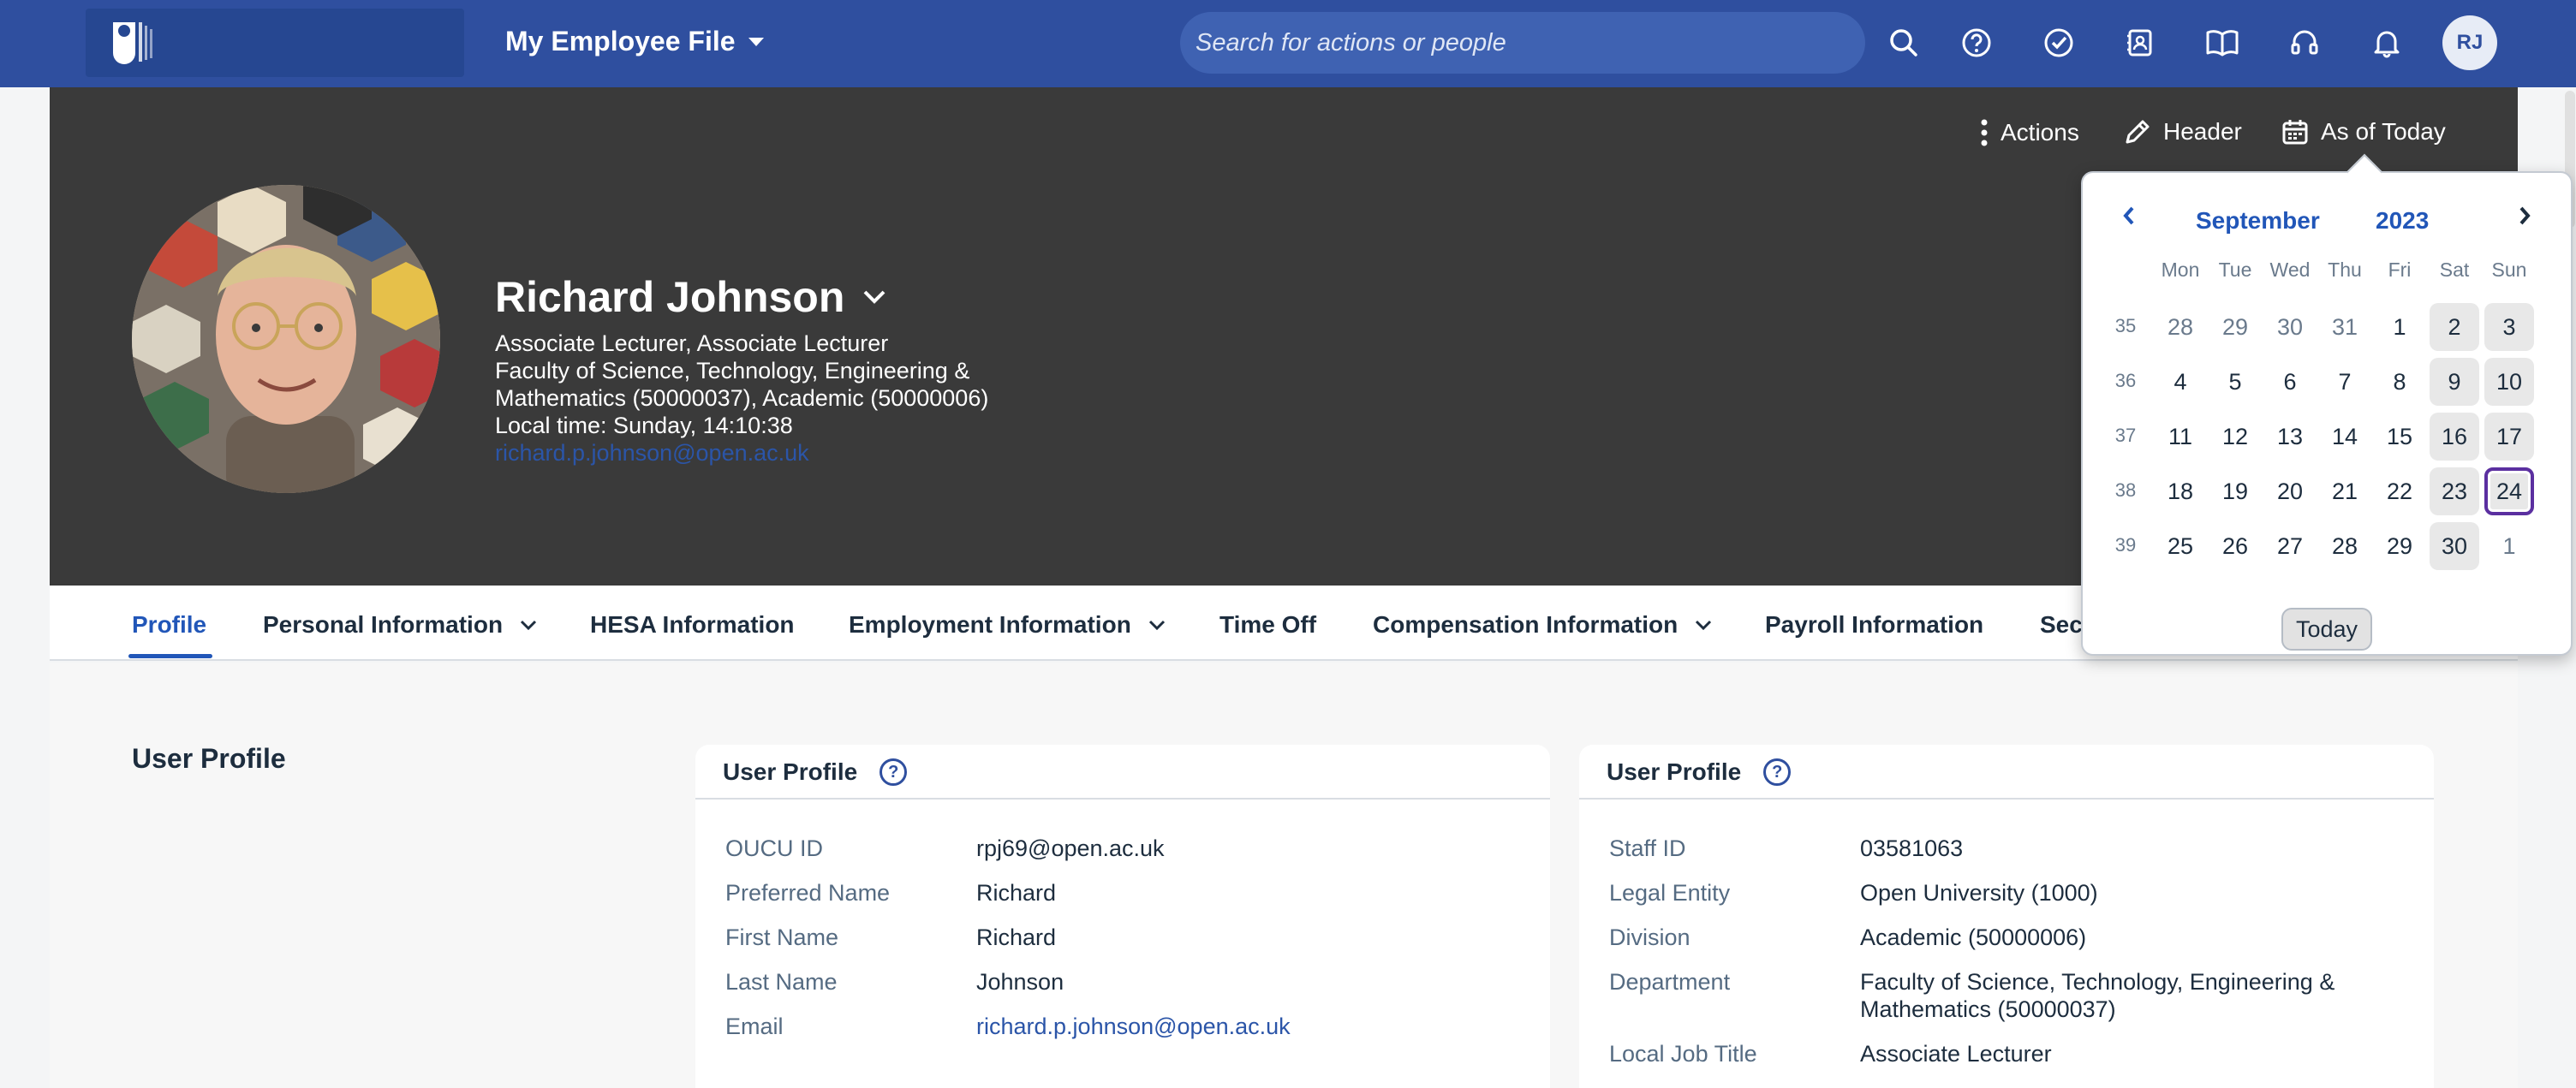 Image resolution: width=2576 pixels, height=1088 pixels. I want to click on tab-label: Personal Information, so click(383, 624).